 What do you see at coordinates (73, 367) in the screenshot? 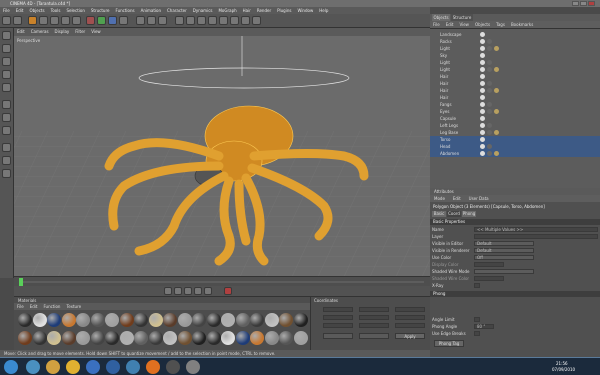
I see `chrome-icon` at bounding box center [73, 367].